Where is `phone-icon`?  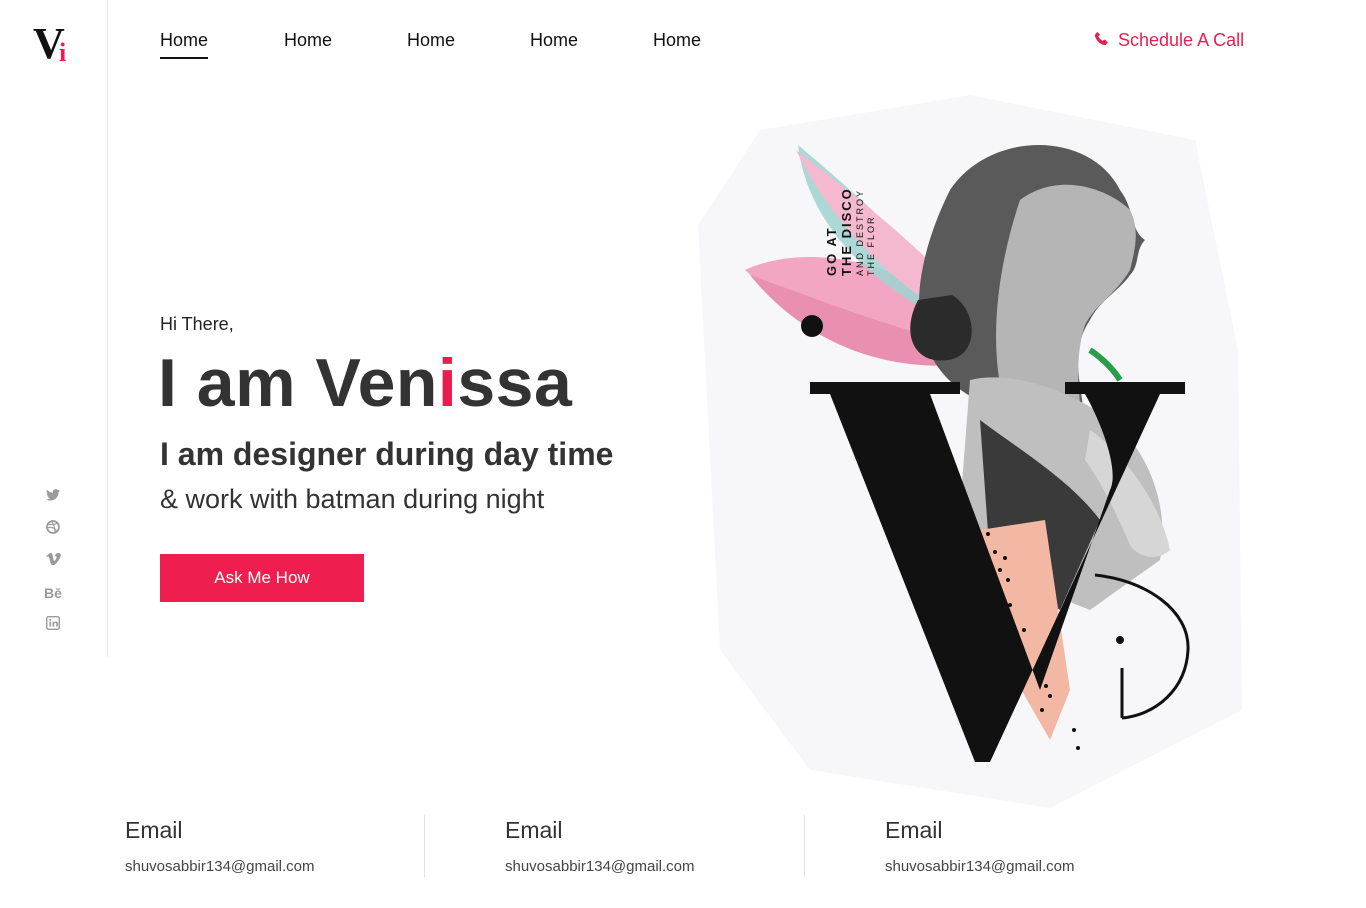 phone-icon is located at coordinates (1102, 40).